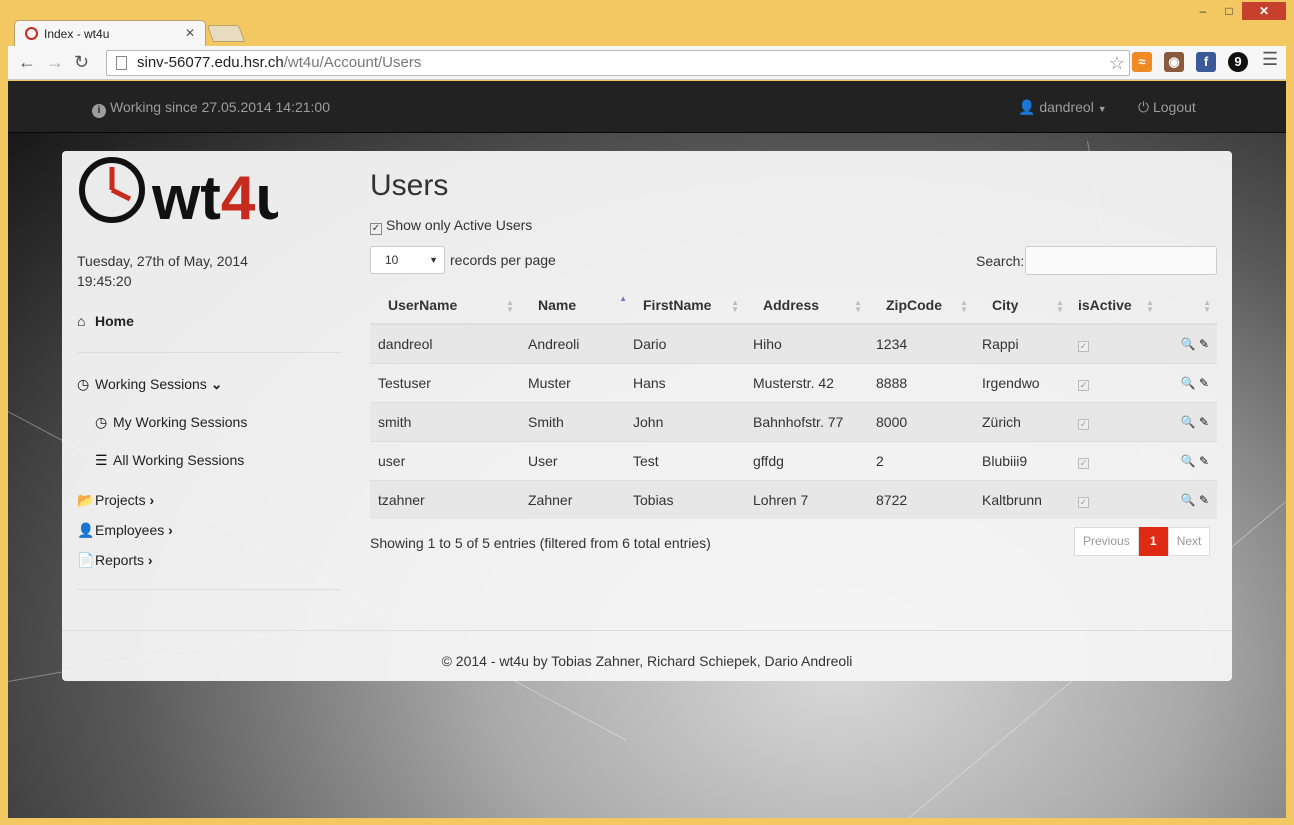 This screenshot has height=825, width=1294. I want to click on close-window-button: ✕, so click(1264, 11).